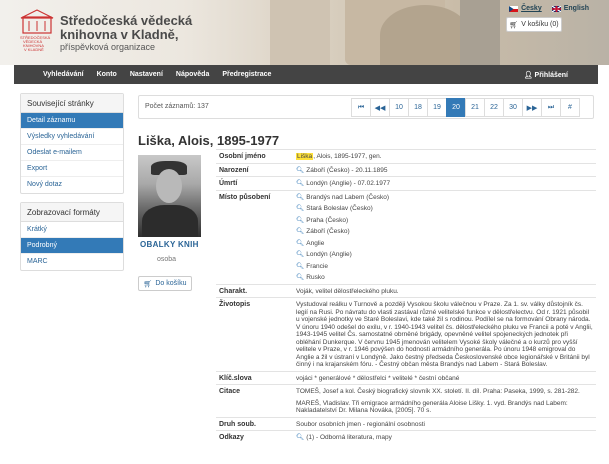  What do you see at coordinates (169, 196) in the screenshot?
I see `person-photo` at bounding box center [169, 196].